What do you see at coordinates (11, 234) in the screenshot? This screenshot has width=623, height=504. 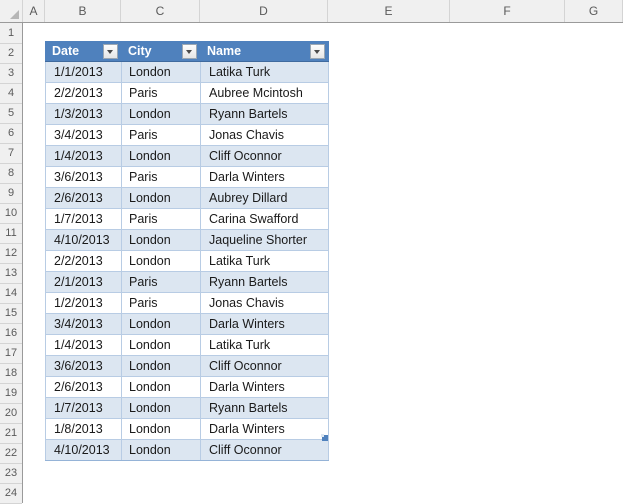 I see `row-header-11: 11` at bounding box center [11, 234].